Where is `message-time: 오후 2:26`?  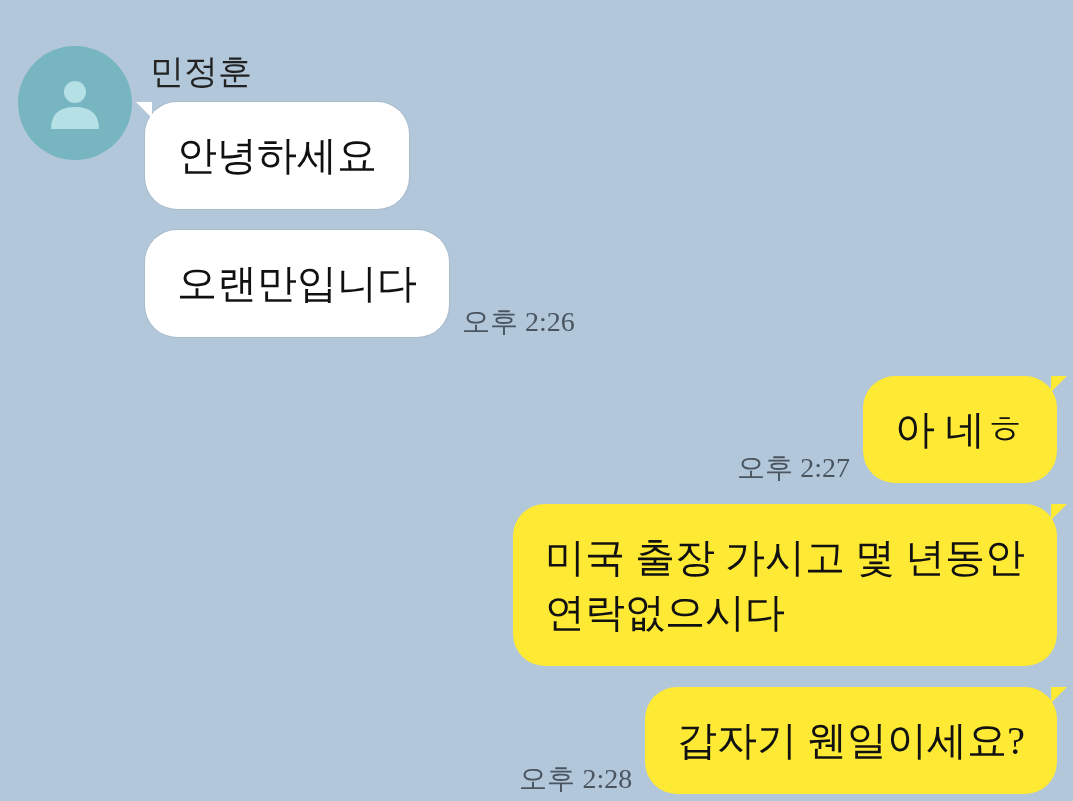
message-time: 오후 2:26 is located at coordinates (518, 322).